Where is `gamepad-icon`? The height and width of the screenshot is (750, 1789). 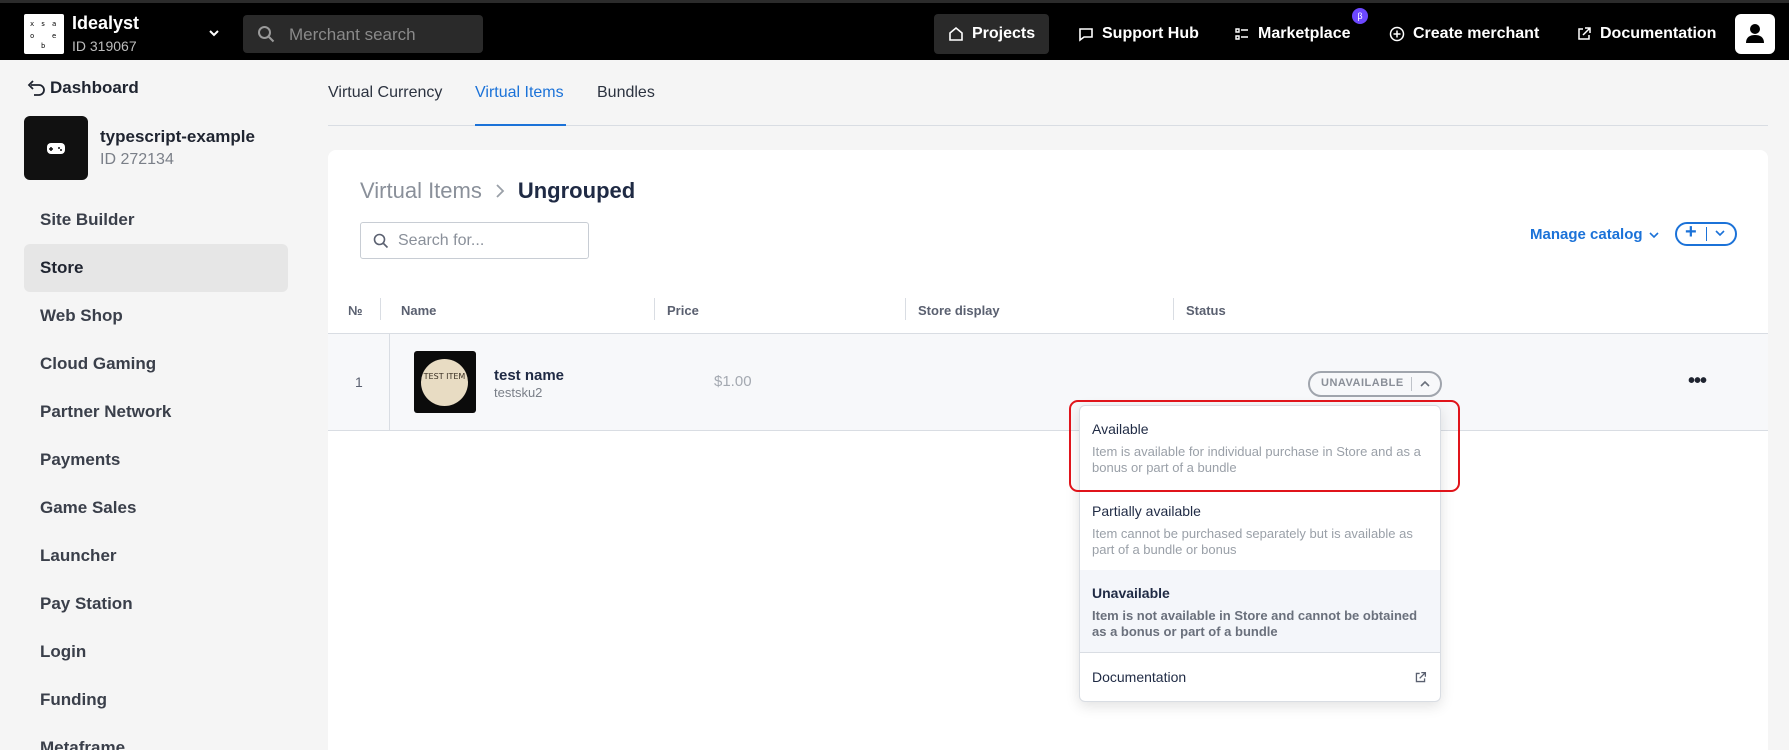
gamepad-icon is located at coordinates (56, 148).